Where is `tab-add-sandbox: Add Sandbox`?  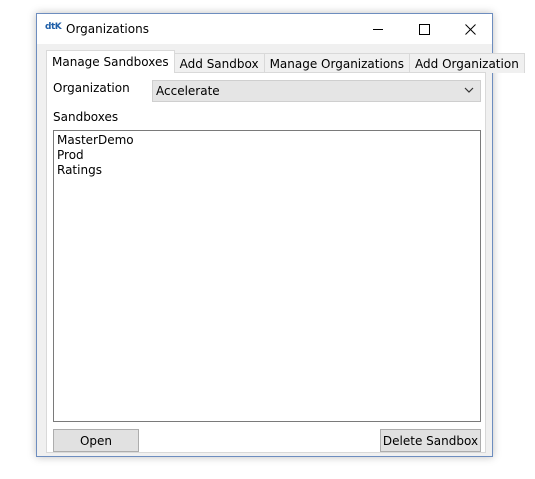
tab-add-sandbox: Add Sandbox is located at coordinates (219, 63).